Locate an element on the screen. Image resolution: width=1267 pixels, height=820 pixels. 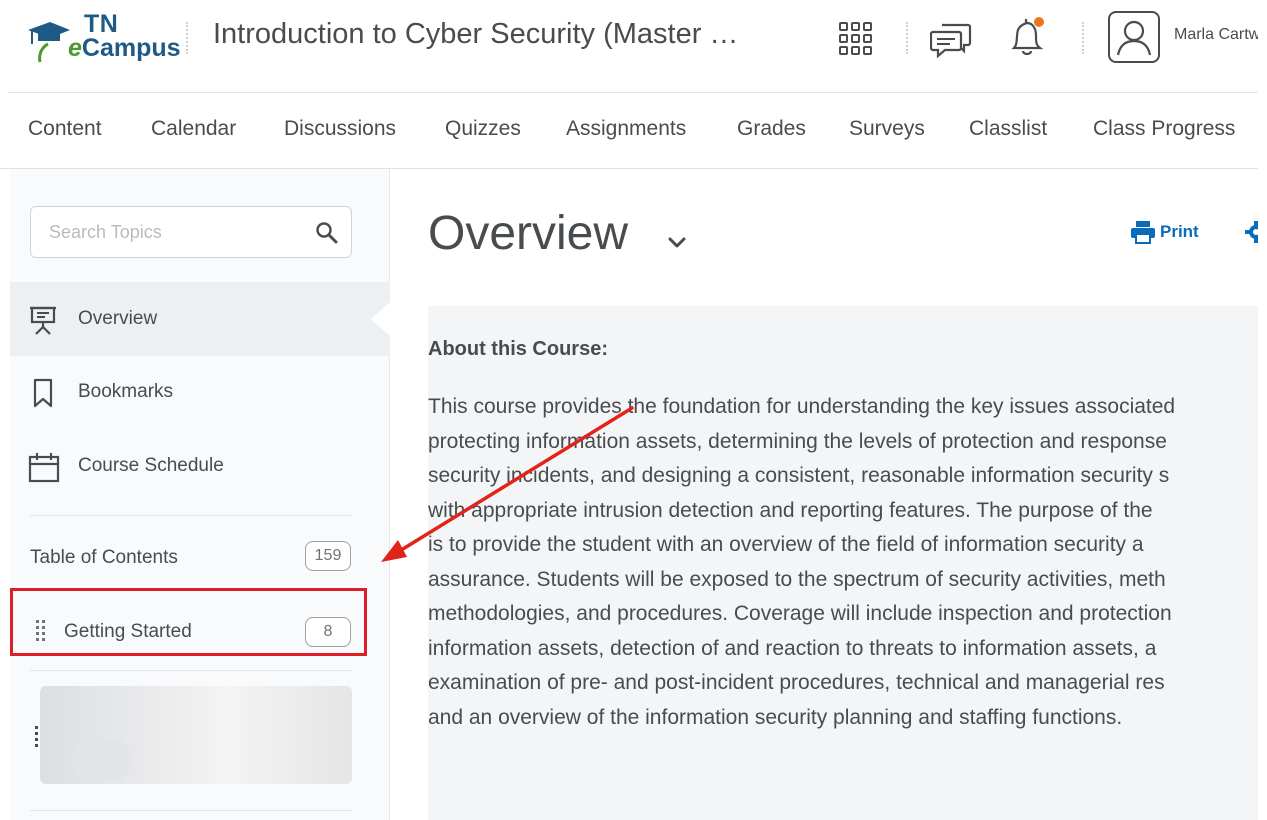
drag-handle-icon is located at coordinates (41, 633).